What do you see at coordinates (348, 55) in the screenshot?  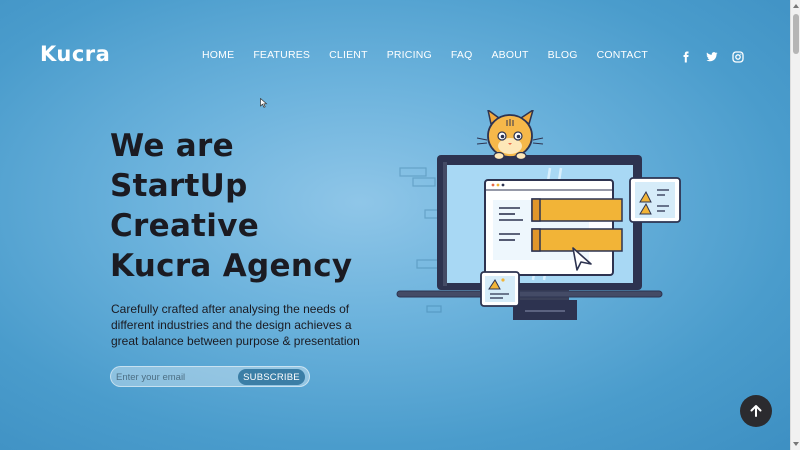 I see `nav-item-client: CLIENT` at bounding box center [348, 55].